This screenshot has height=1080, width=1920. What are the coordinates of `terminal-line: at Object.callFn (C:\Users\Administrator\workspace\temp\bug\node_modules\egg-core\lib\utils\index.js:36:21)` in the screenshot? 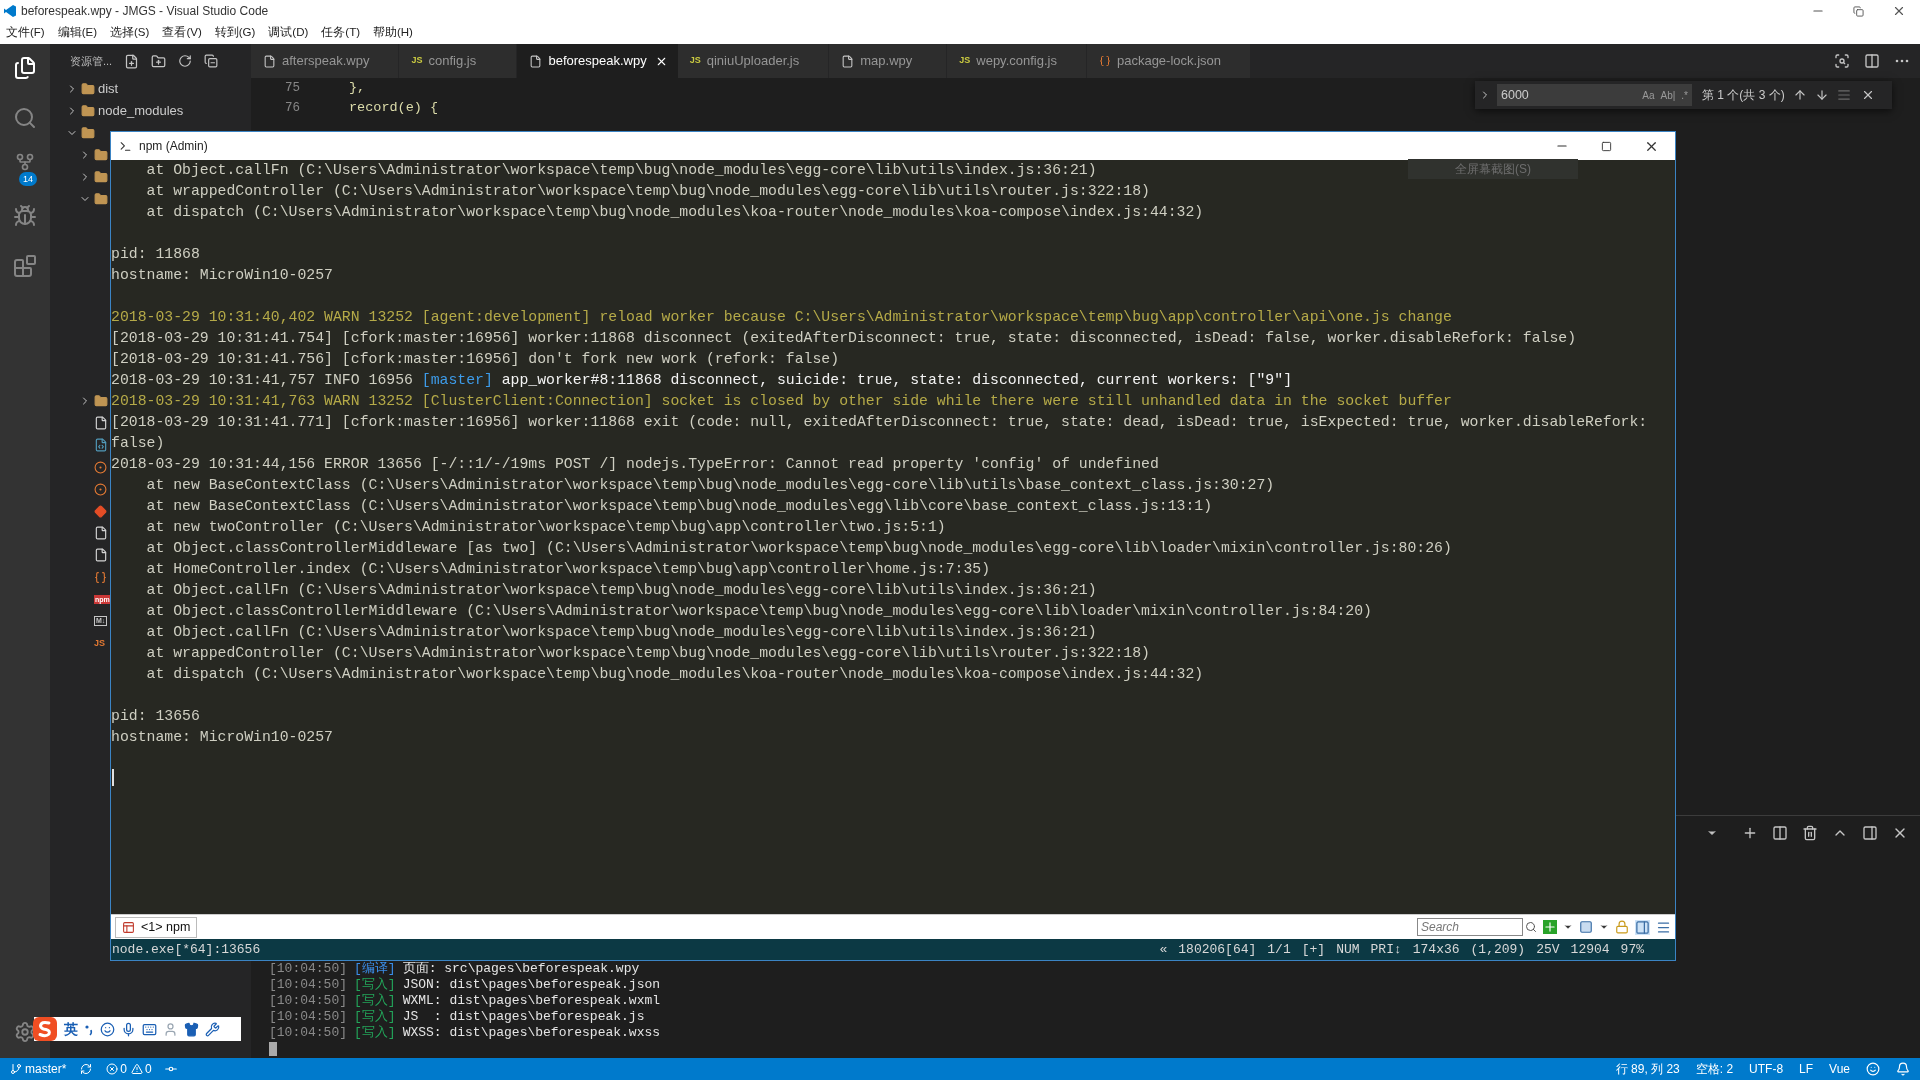 It's located at (621, 590).